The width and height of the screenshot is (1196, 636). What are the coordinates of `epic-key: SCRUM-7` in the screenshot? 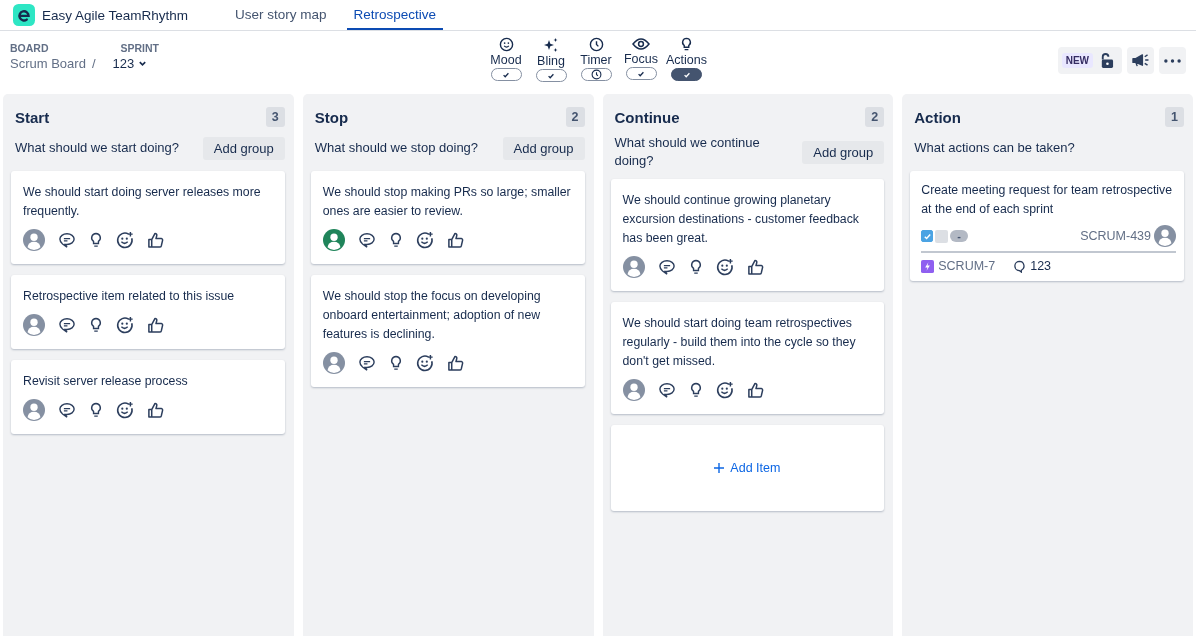 It's located at (967, 266).